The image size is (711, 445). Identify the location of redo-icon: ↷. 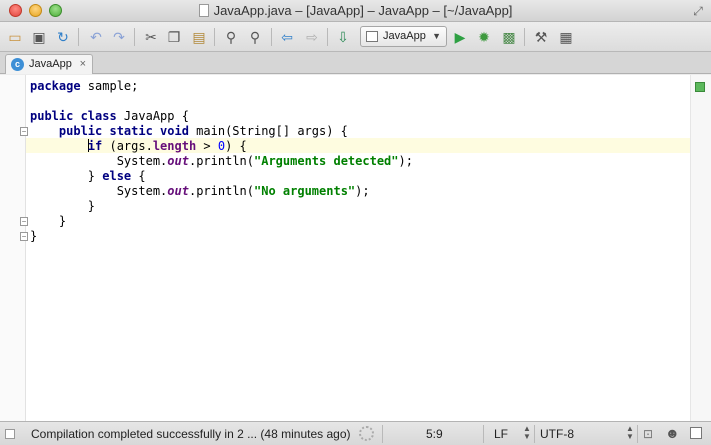
(119, 37).